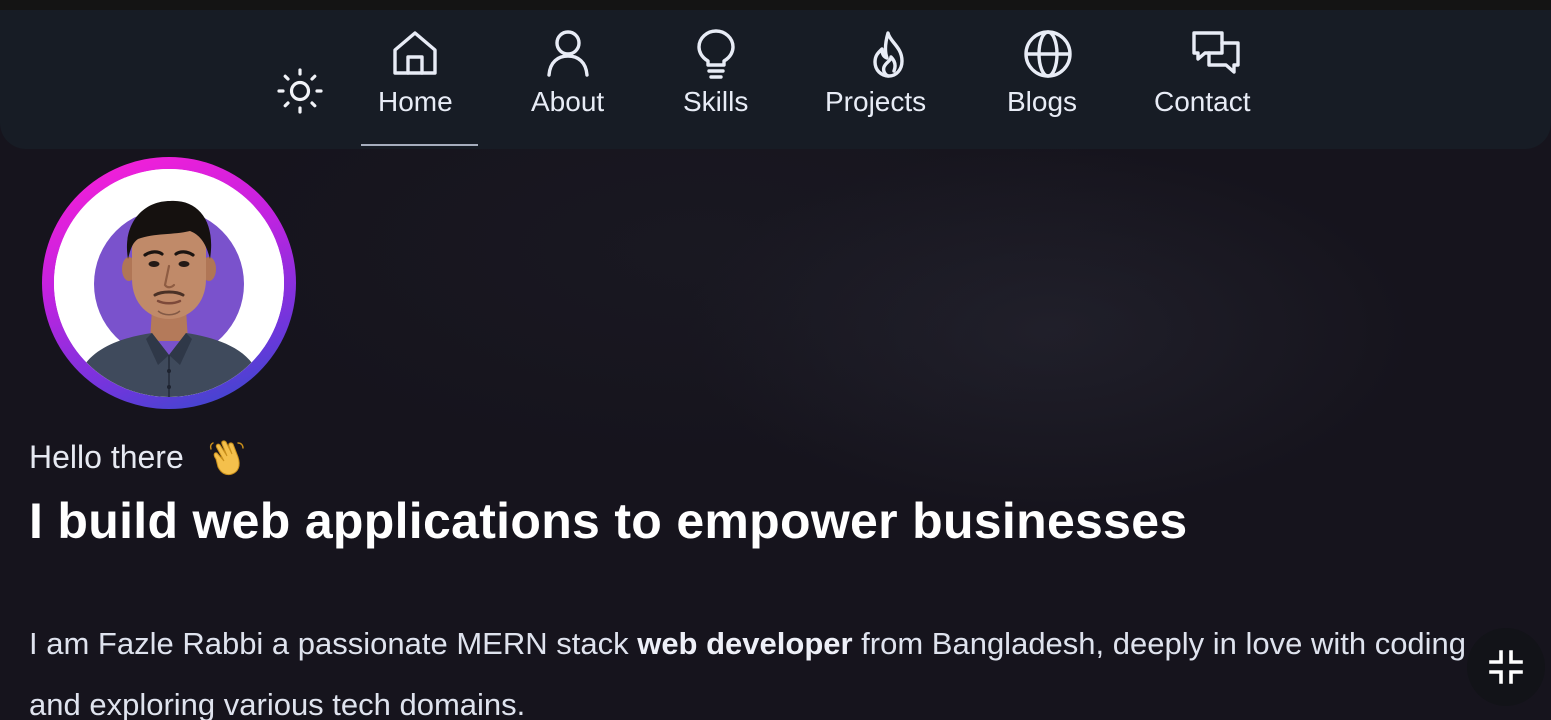 The image size is (1551, 720). I want to click on browser-top-strip, so click(775, 5).